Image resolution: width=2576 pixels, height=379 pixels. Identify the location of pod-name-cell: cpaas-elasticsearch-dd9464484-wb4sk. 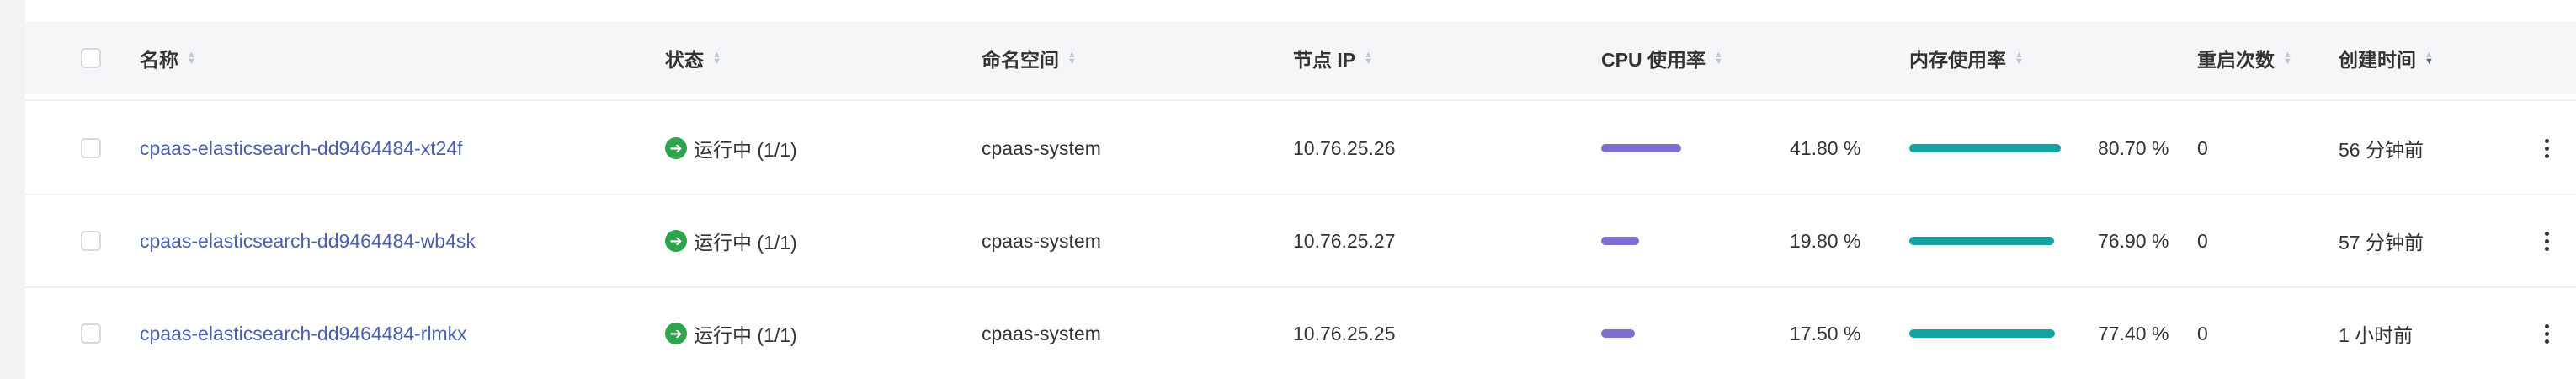
(308, 240).